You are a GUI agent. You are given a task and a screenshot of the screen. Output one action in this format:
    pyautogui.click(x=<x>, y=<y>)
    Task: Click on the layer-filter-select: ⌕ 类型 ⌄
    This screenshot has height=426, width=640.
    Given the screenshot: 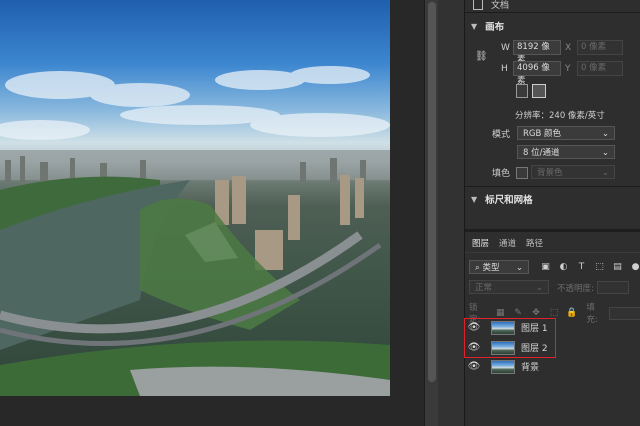 What is the action you would take?
    pyautogui.click(x=499, y=267)
    